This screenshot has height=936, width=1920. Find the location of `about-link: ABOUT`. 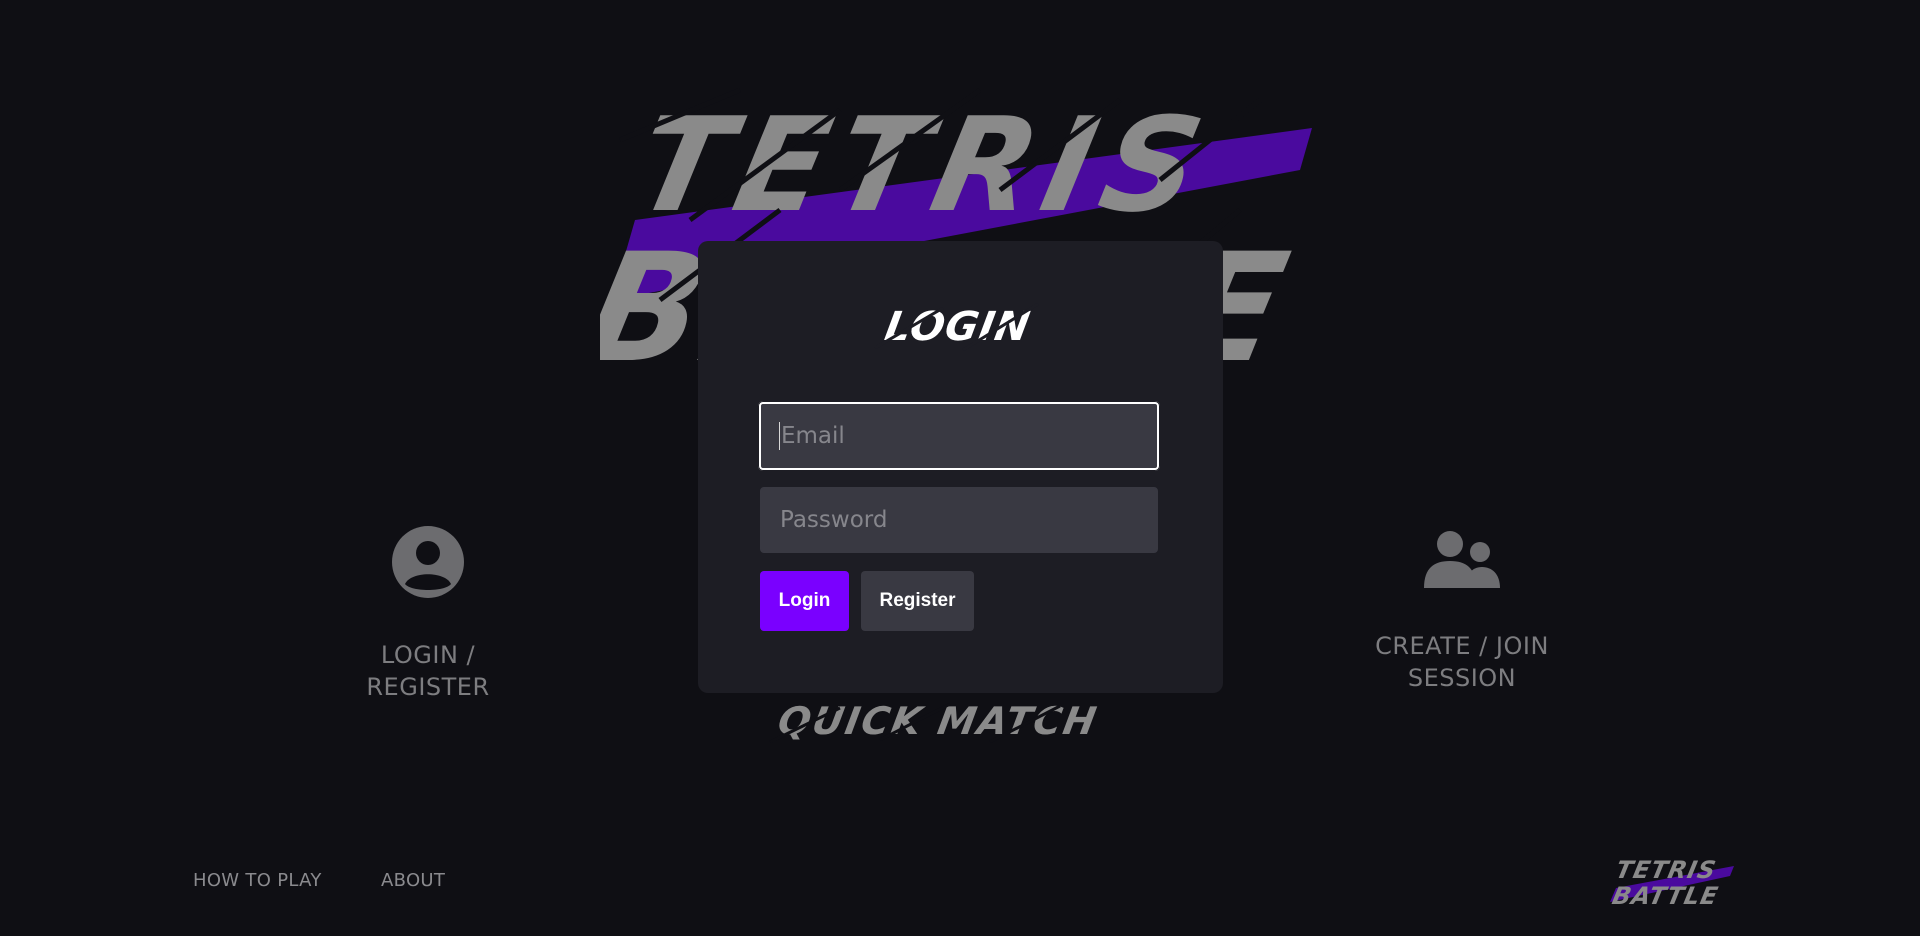

about-link: ABOUT is located at coordinates (413, 880).